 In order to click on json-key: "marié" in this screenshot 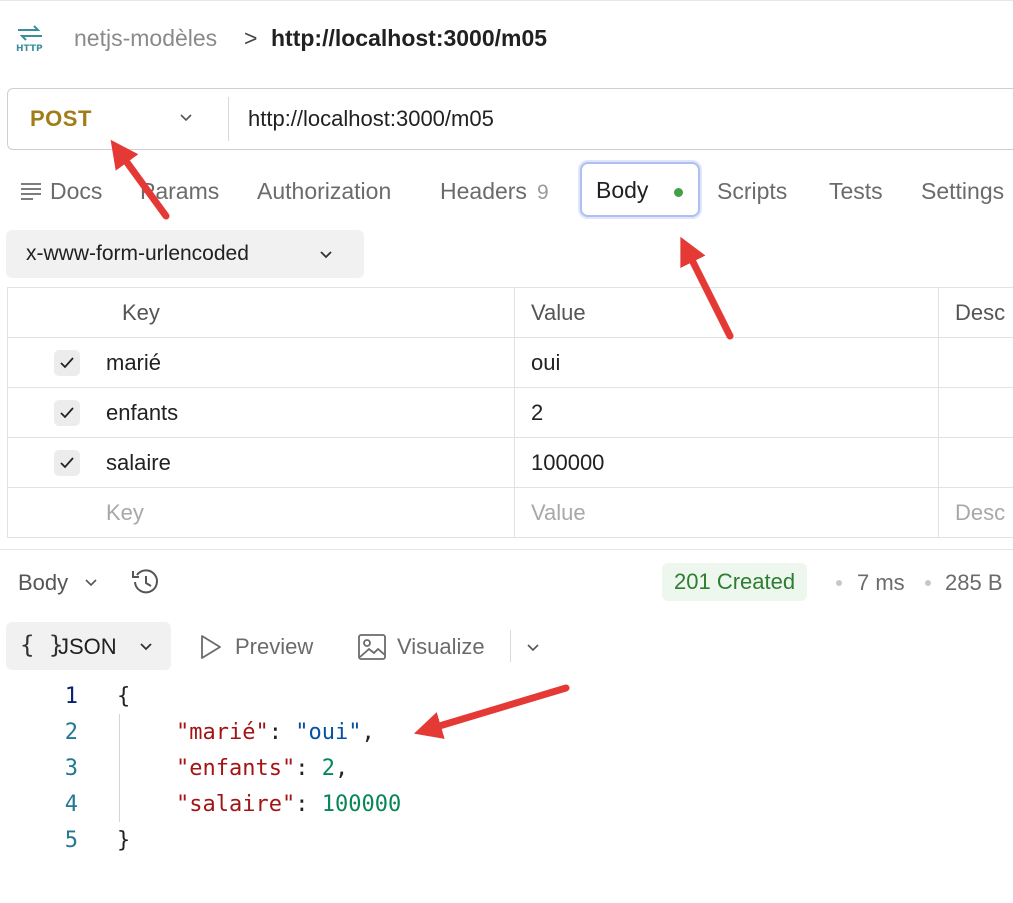, I will do `click(222, 732)`.